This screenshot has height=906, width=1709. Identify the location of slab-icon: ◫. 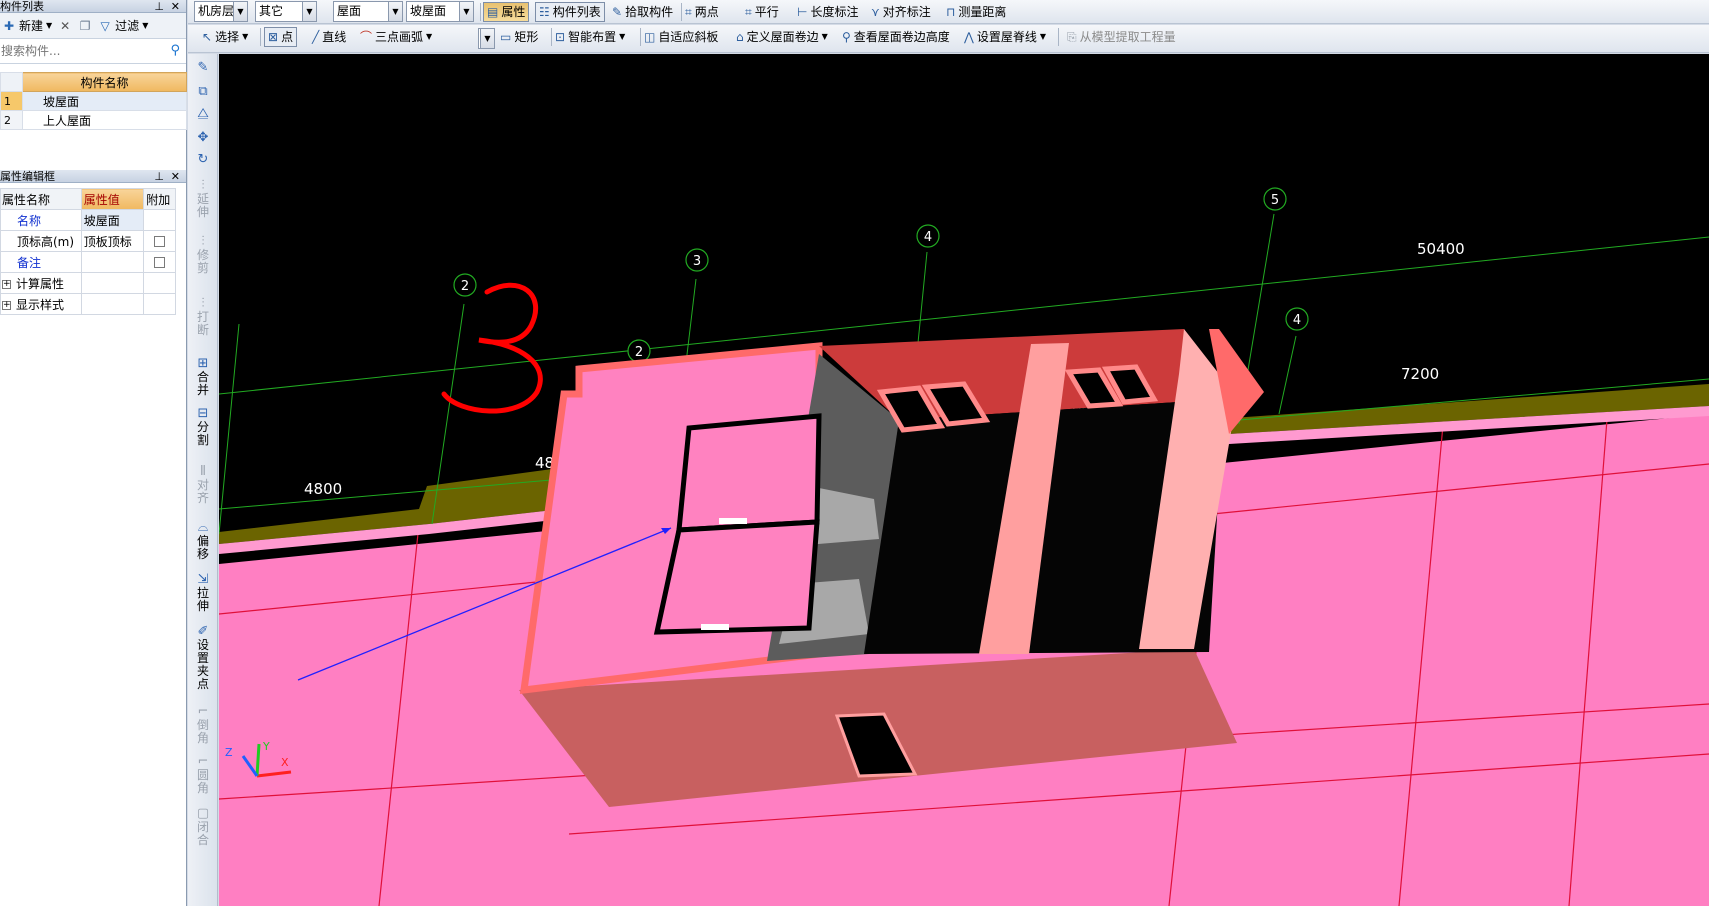
(650, 37).